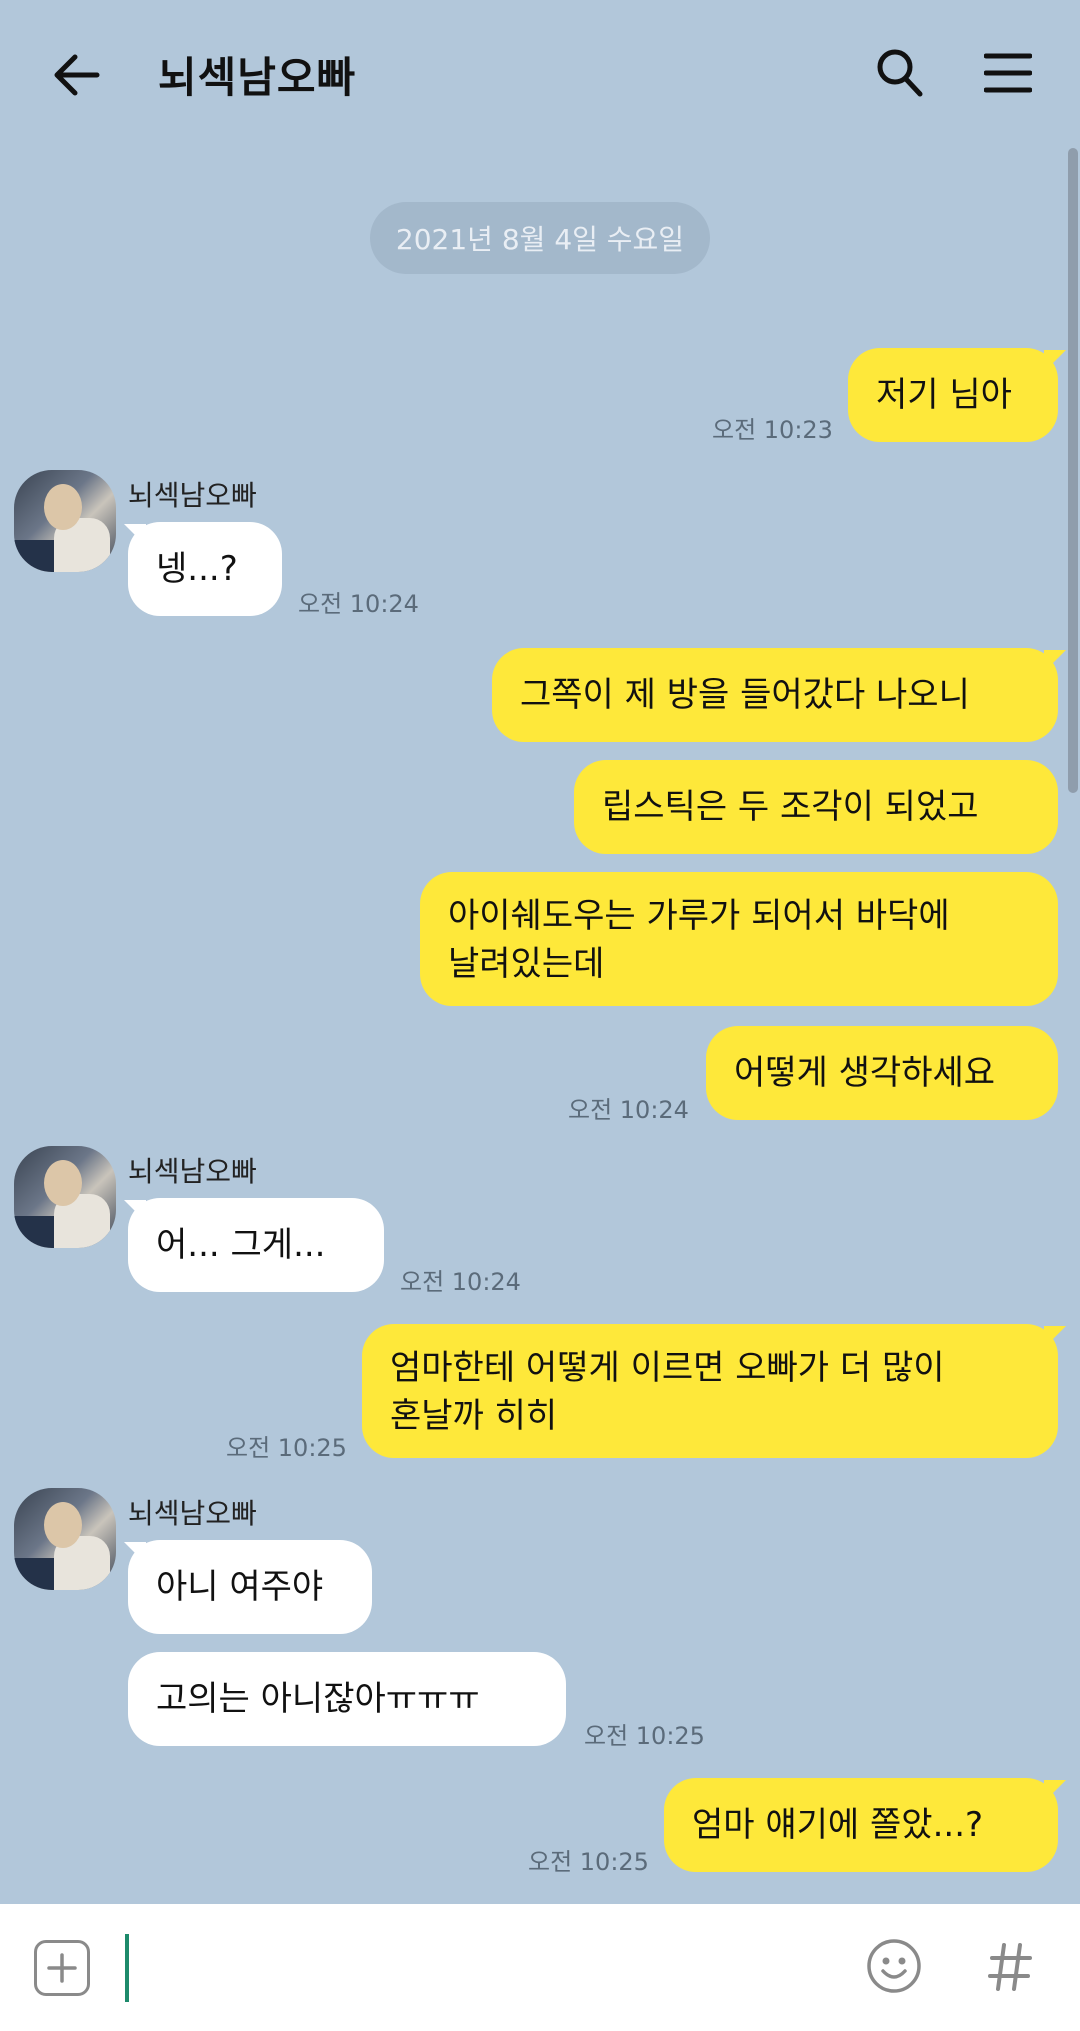 The height and width of the screenshot is (2031, 1080). What do you see at coordinates (790, 807) in the screenshot?
I see `message-text: 립스틱은 두 조각이 되었고` at bounding box center [790, 807].